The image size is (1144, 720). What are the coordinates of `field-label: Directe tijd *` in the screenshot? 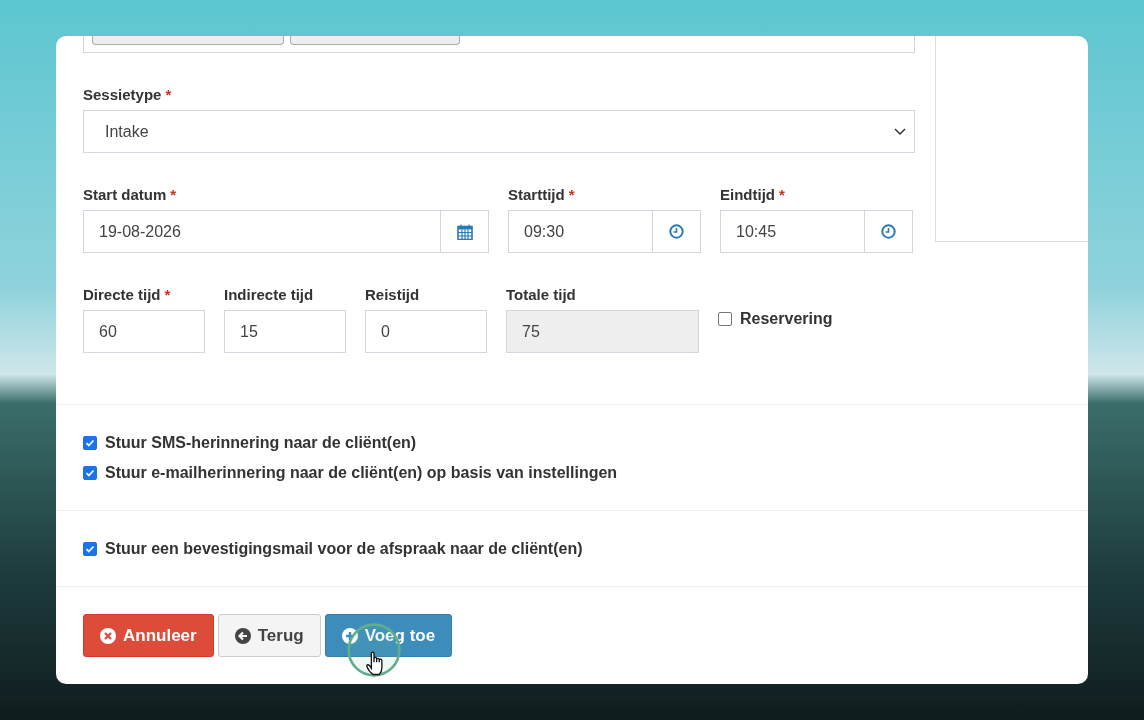 It's located at (127, 295).